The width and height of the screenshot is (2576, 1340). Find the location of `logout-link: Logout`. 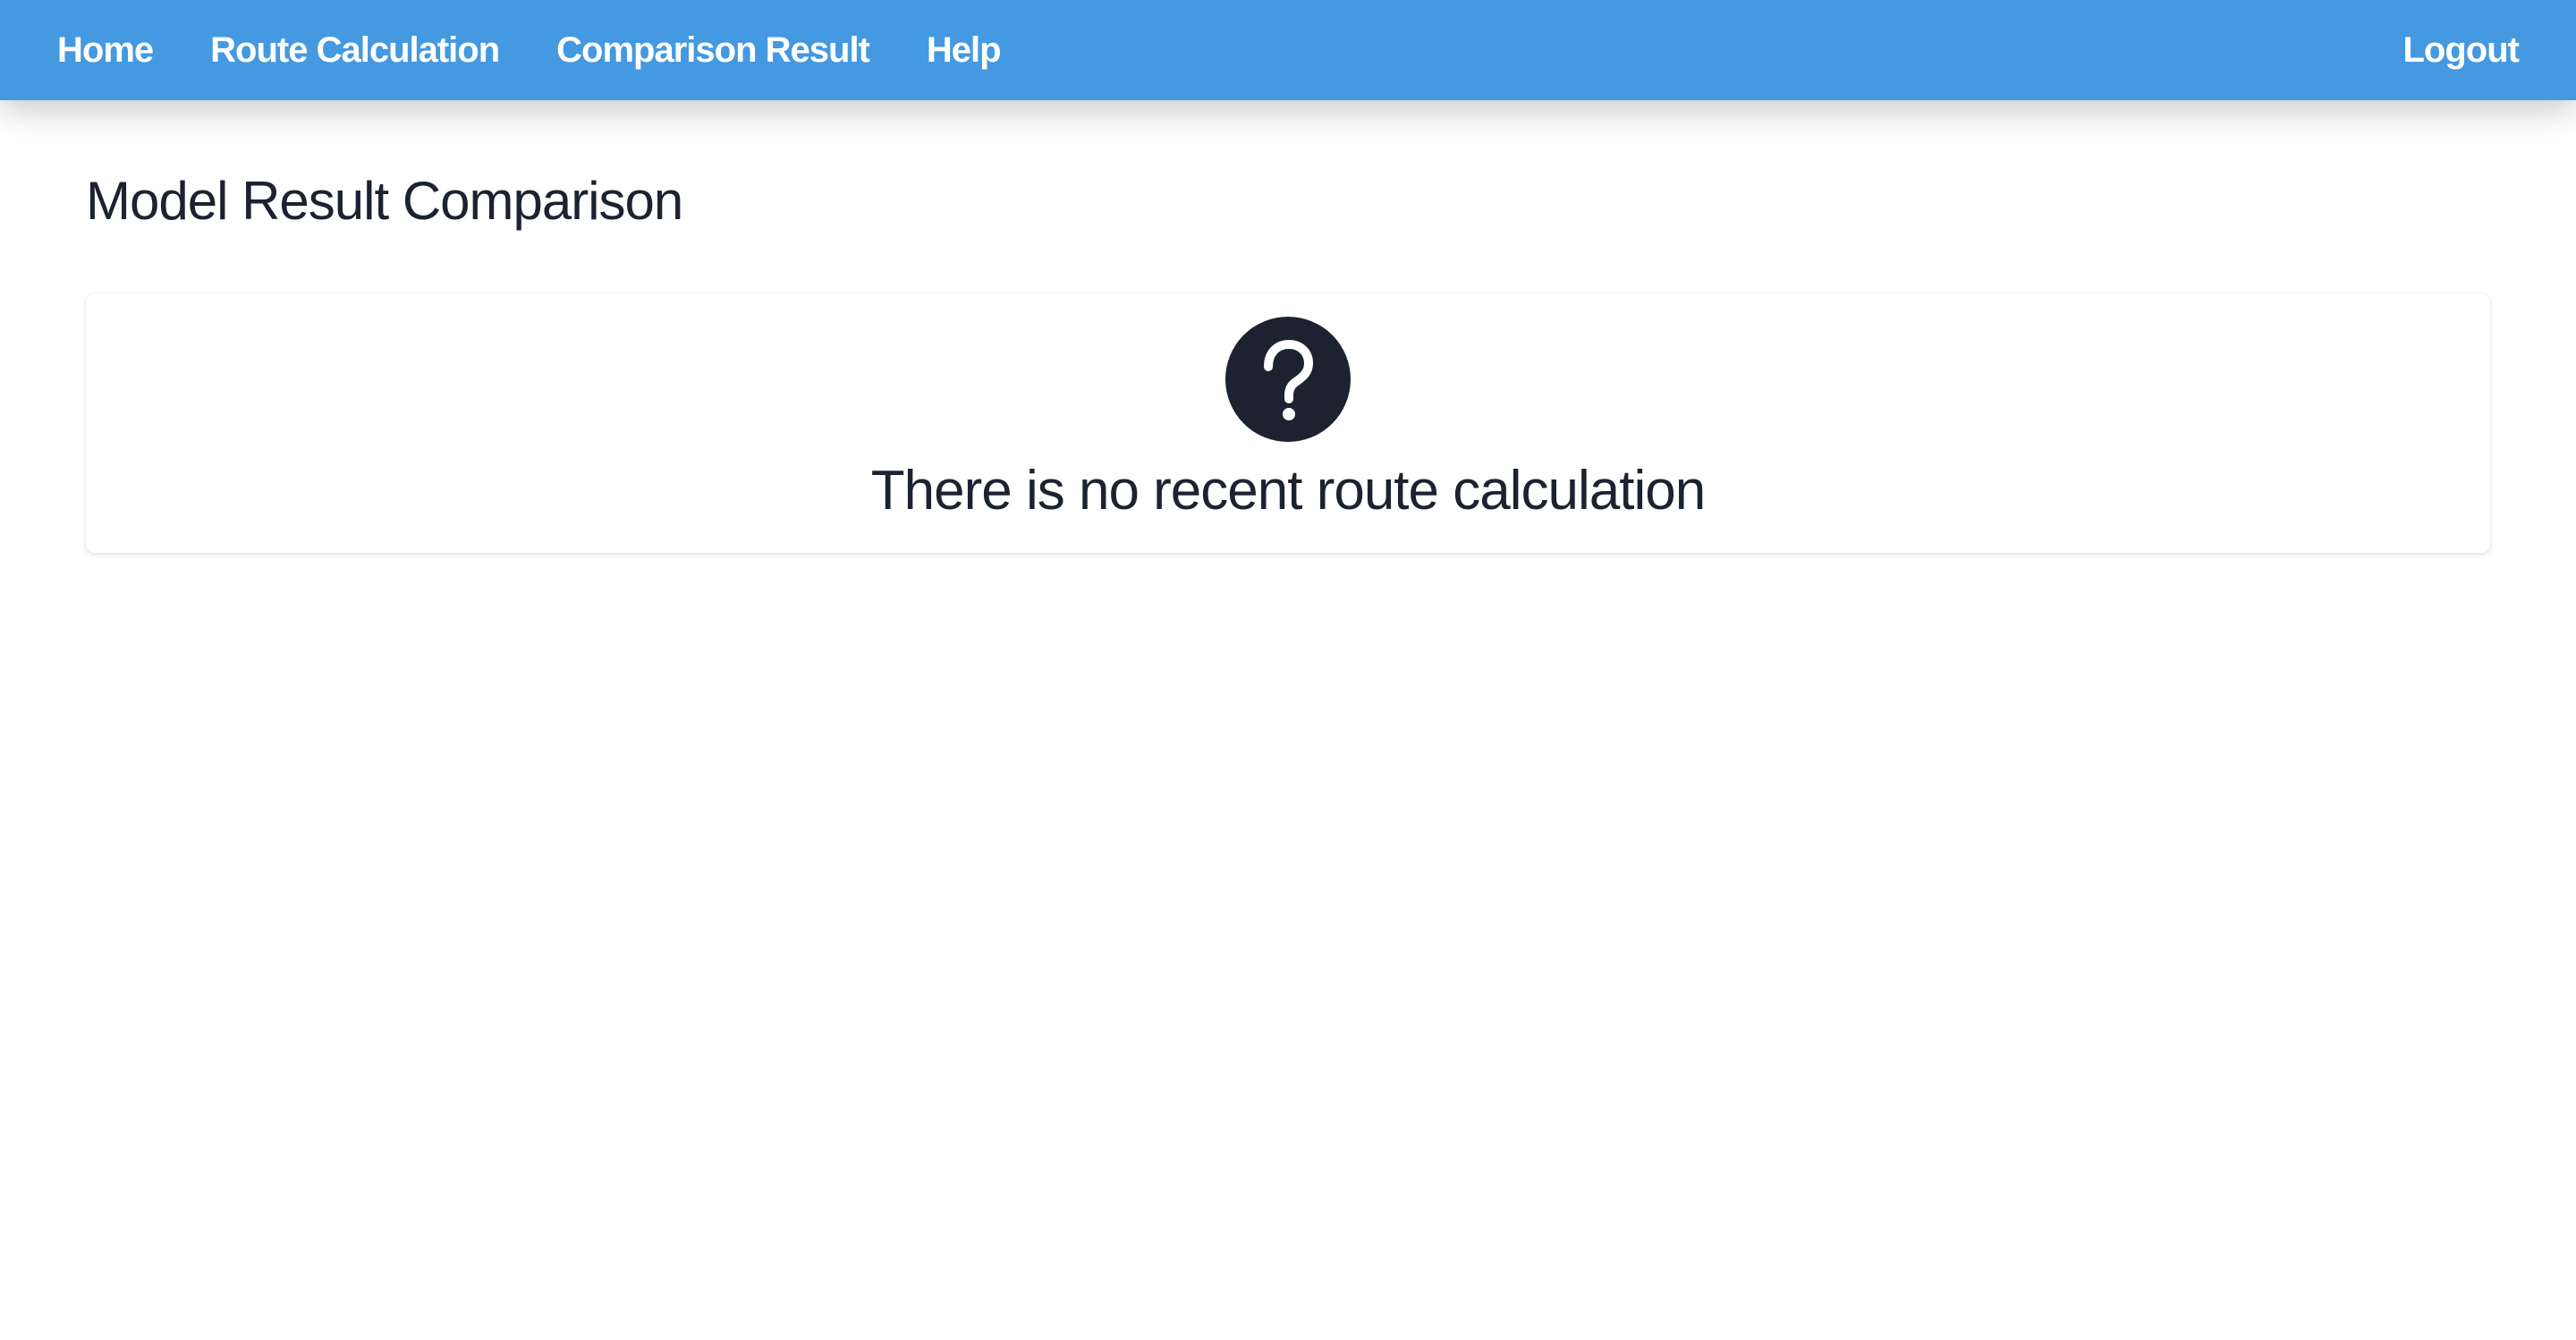

logout-link: Logout is located at coordinates (2461, 50).